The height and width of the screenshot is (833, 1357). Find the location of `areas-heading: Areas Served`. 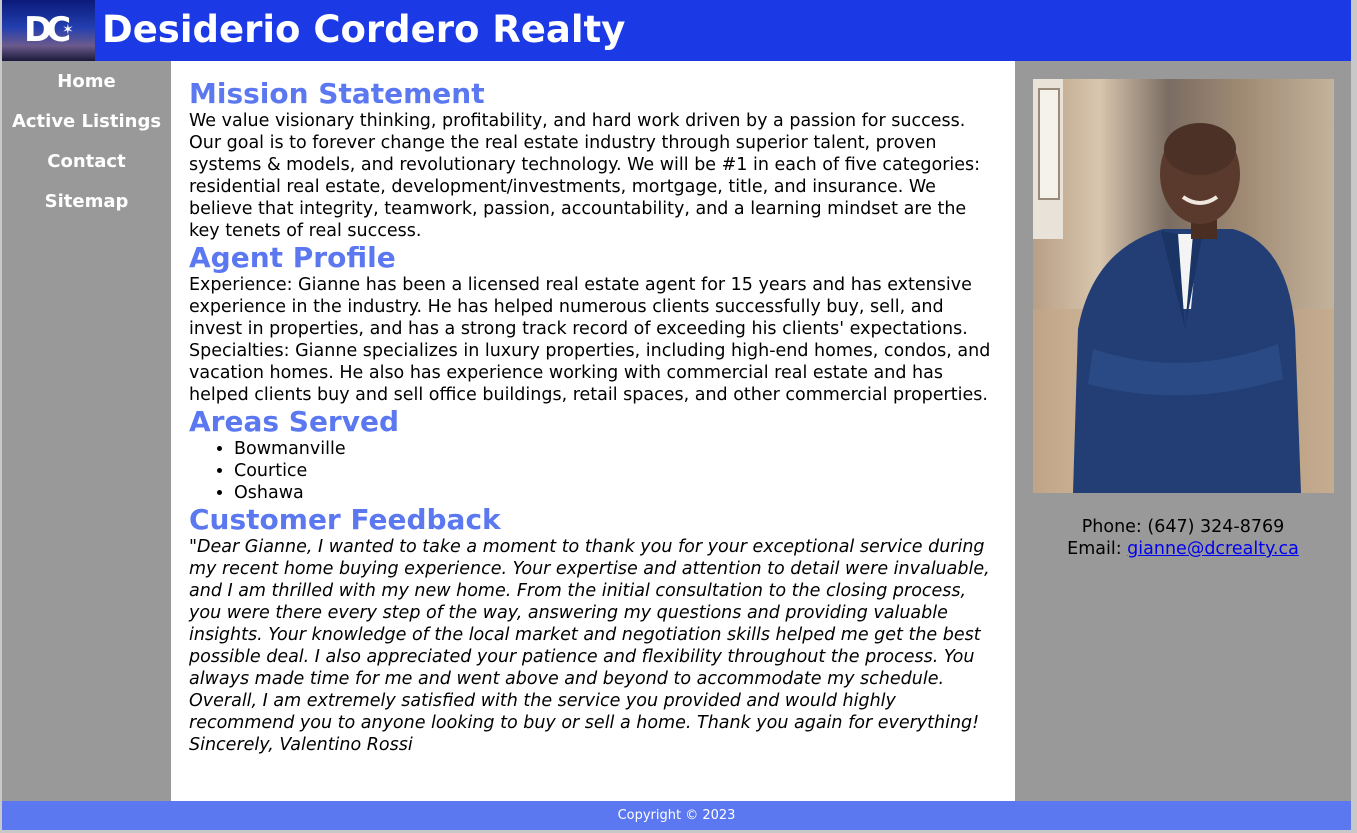

areas-heading: Areas Served is located at coordinates (294, 421).